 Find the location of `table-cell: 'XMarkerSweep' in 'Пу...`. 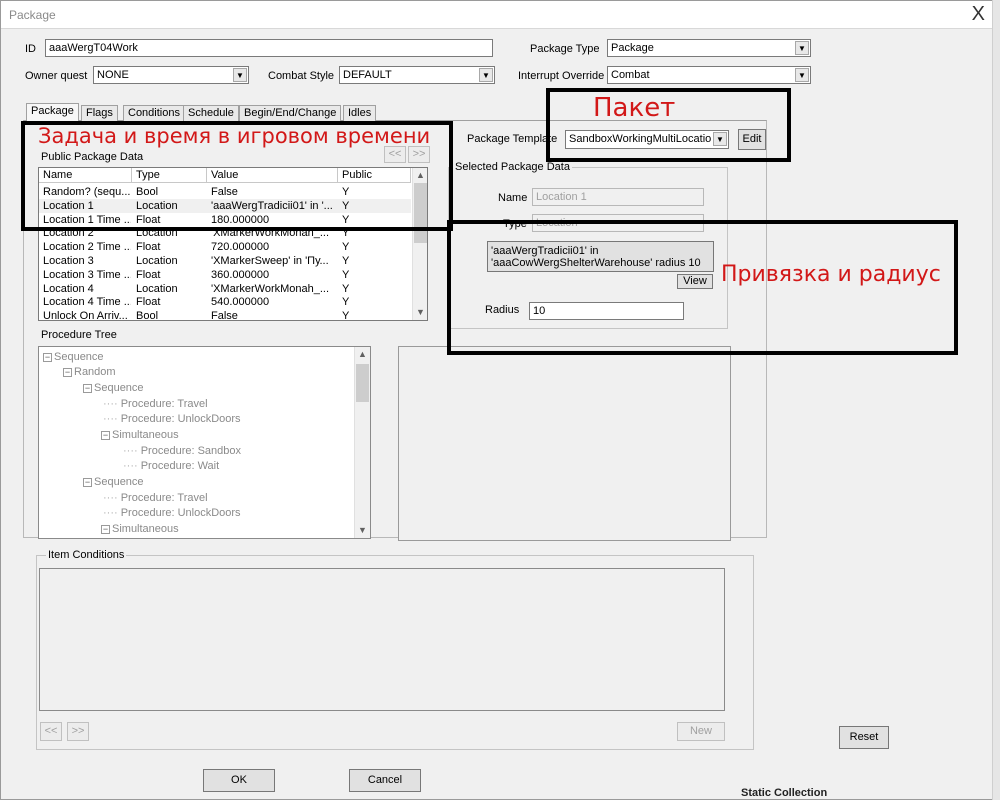

table-cell: 'XMarkerSweep' in 'Пу... is located at coordinates (270, 261).